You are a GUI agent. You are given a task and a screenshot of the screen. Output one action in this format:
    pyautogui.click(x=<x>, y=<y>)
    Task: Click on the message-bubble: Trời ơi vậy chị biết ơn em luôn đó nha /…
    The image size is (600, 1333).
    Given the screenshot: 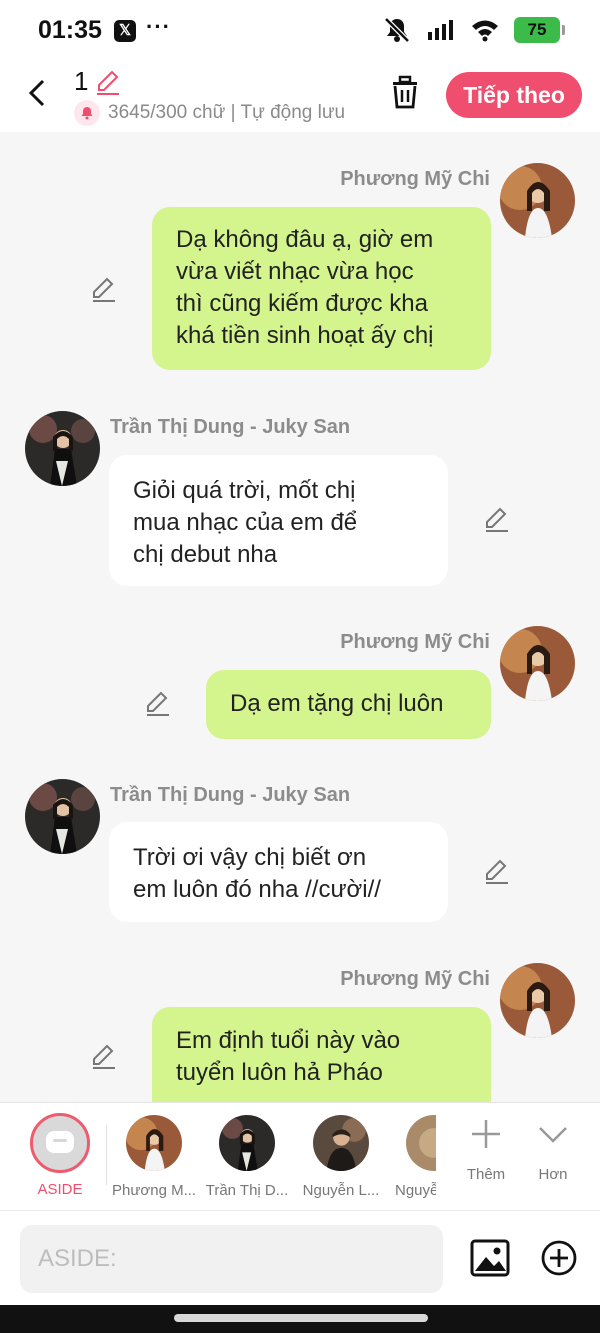 What is the action you would take?
    pyautogui.click(x=278, y=872)
    